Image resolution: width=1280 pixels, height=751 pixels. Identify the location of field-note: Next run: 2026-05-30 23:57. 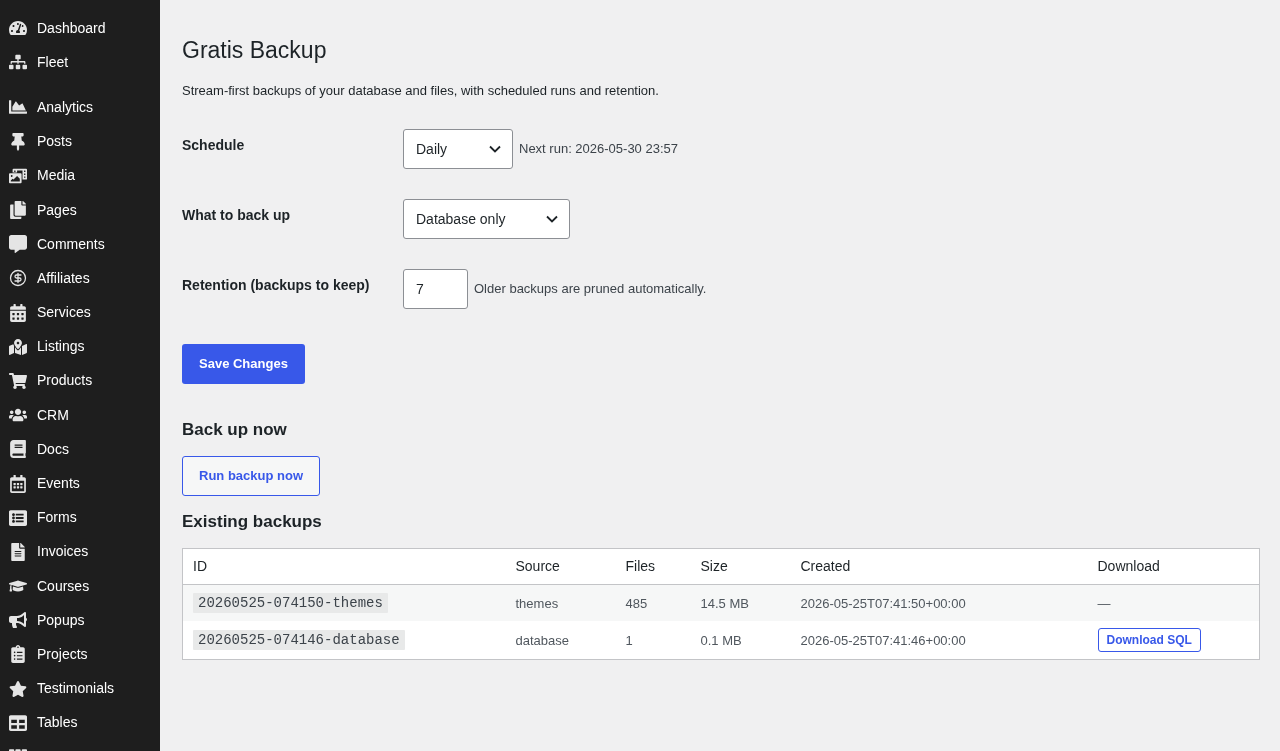
(598, 149).